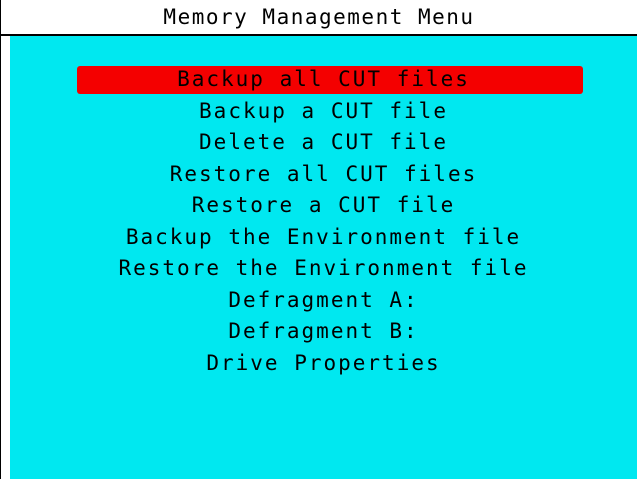 Image resolution: width=637 pixels, height=479 pixels. I want to click on menu-item-backup-all-cut-files: Backup all CUT files, so click(323, 80).